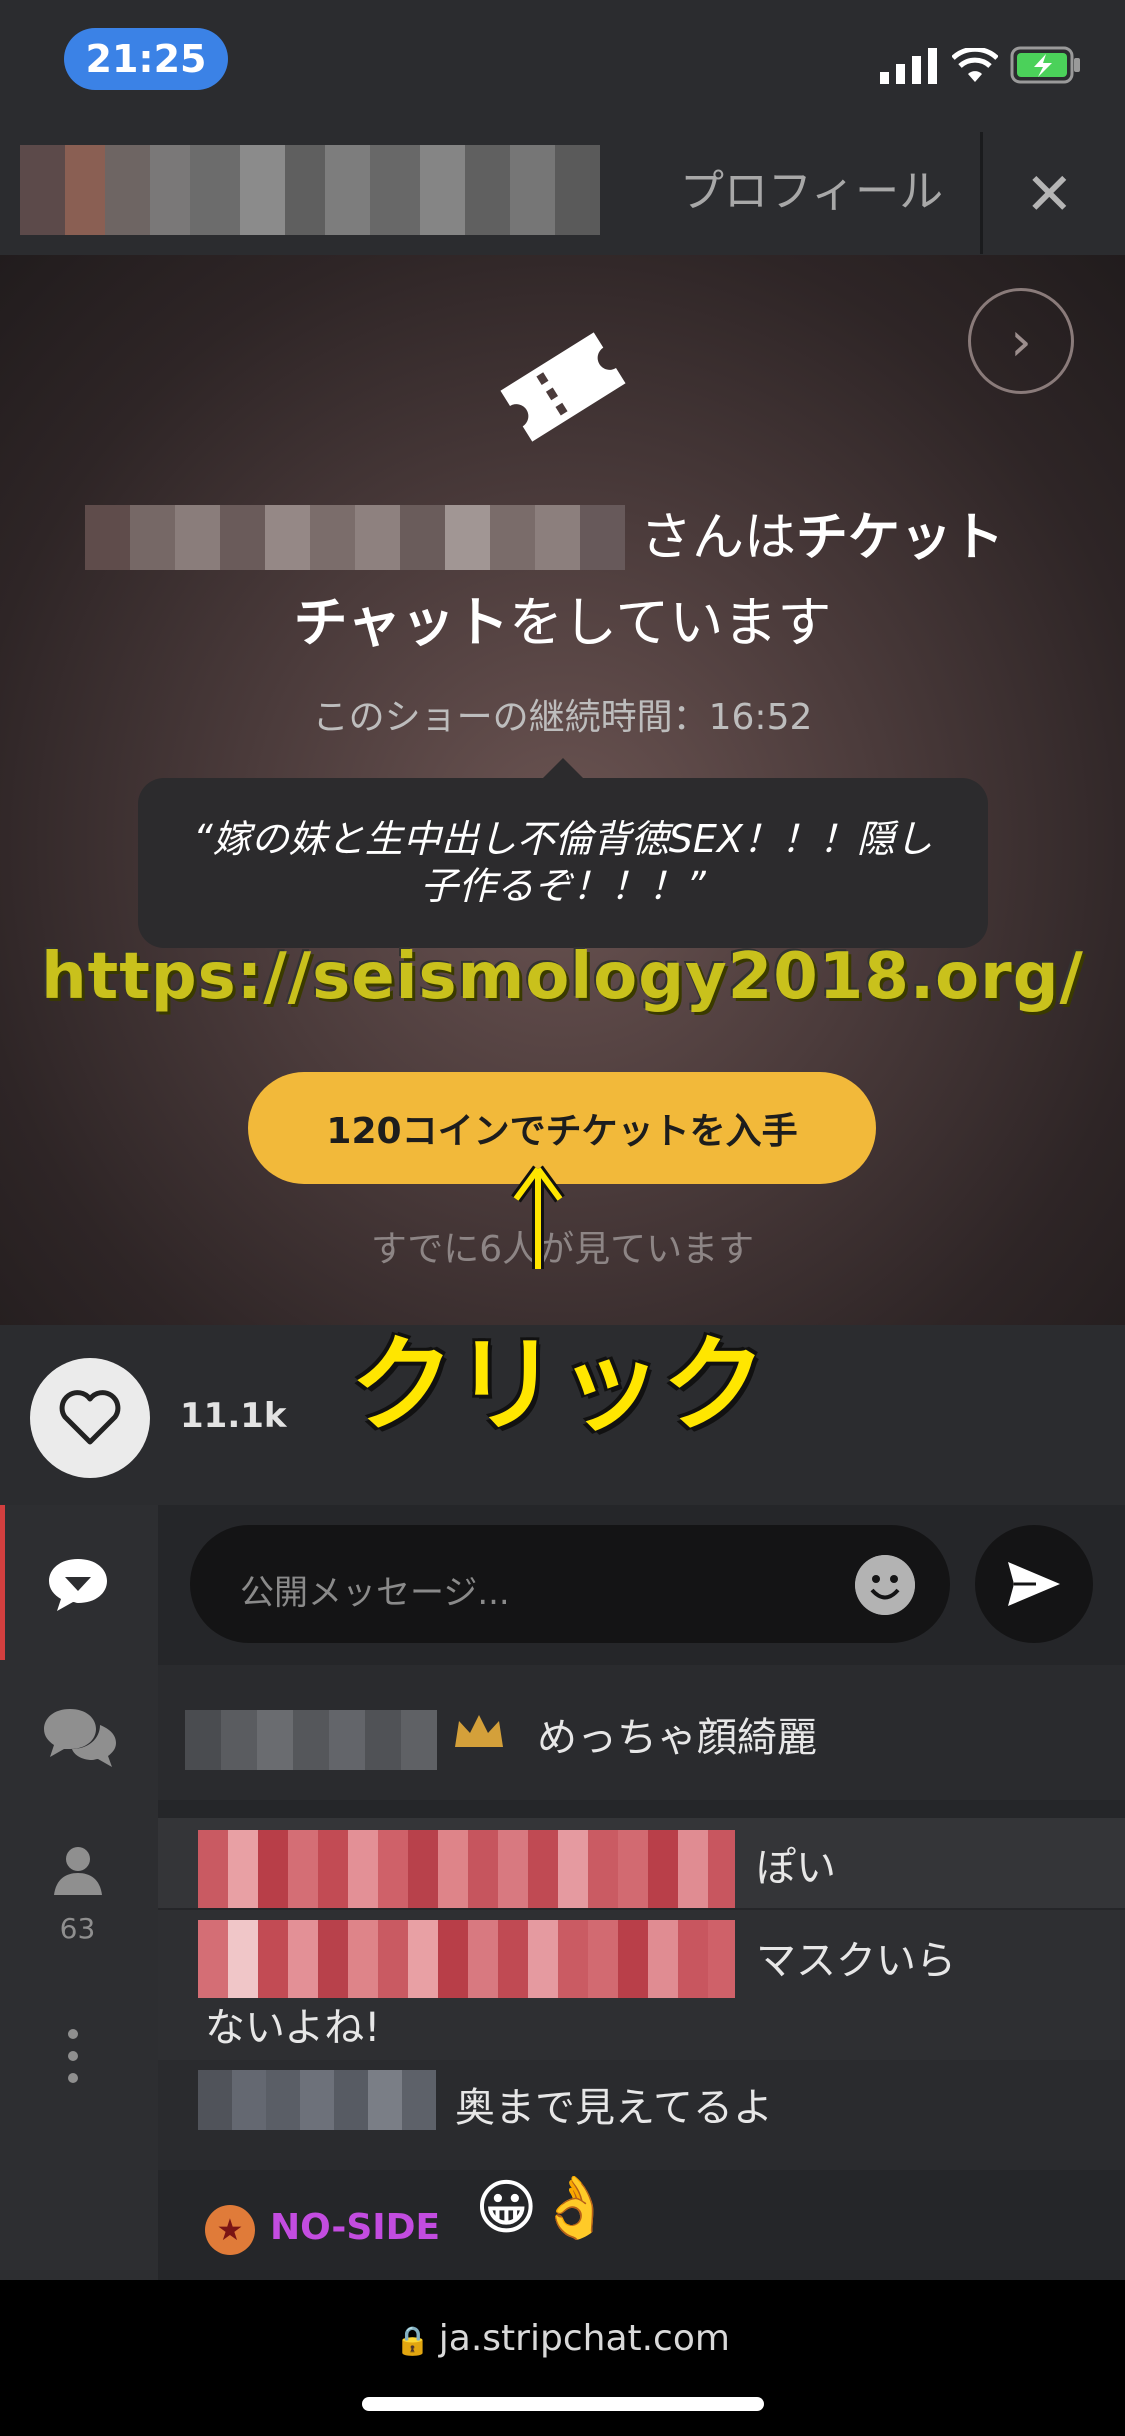  I want to click on domain-text: ja.stripchat.com, so click(584, 2338).